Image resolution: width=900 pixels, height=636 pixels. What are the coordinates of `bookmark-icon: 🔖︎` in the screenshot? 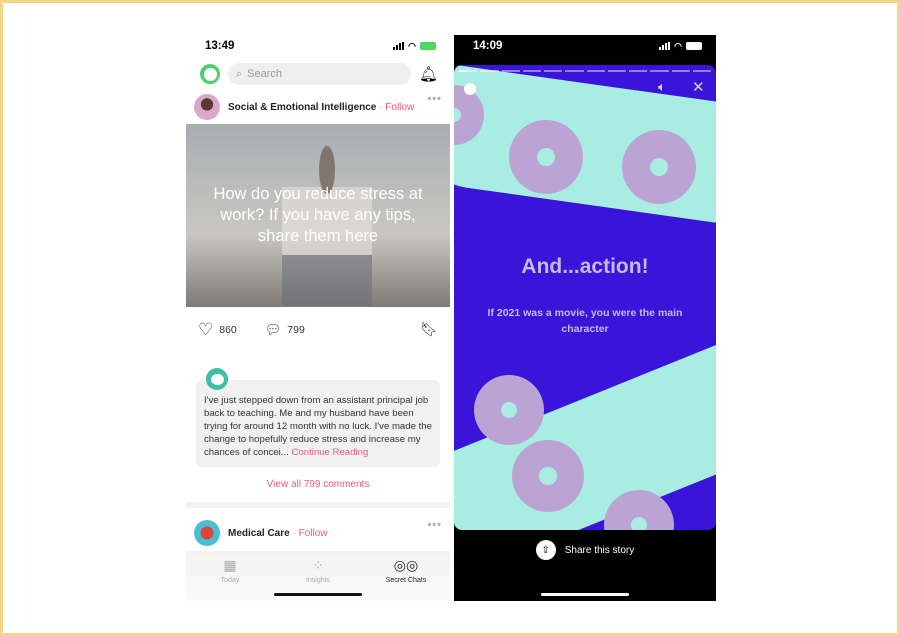 It's located at (429, 329).